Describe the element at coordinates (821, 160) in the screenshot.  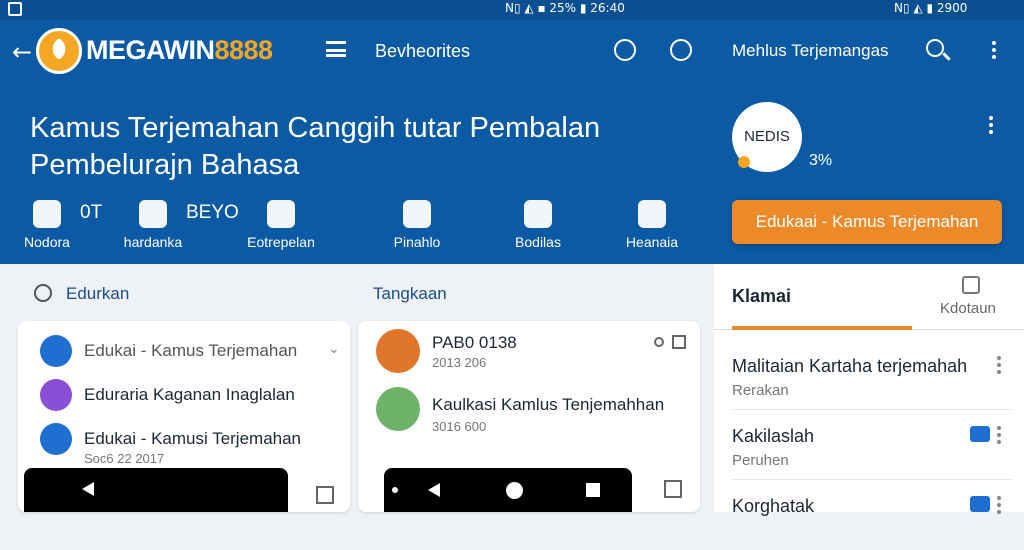
I see `profile-percent: 3%` at that location.